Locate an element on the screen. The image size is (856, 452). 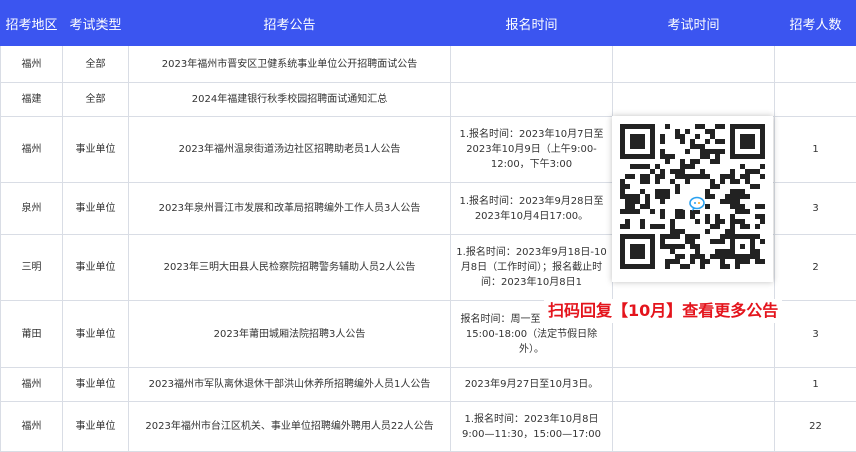
header-region: 招考地区 is located at coordinates (32, 23).